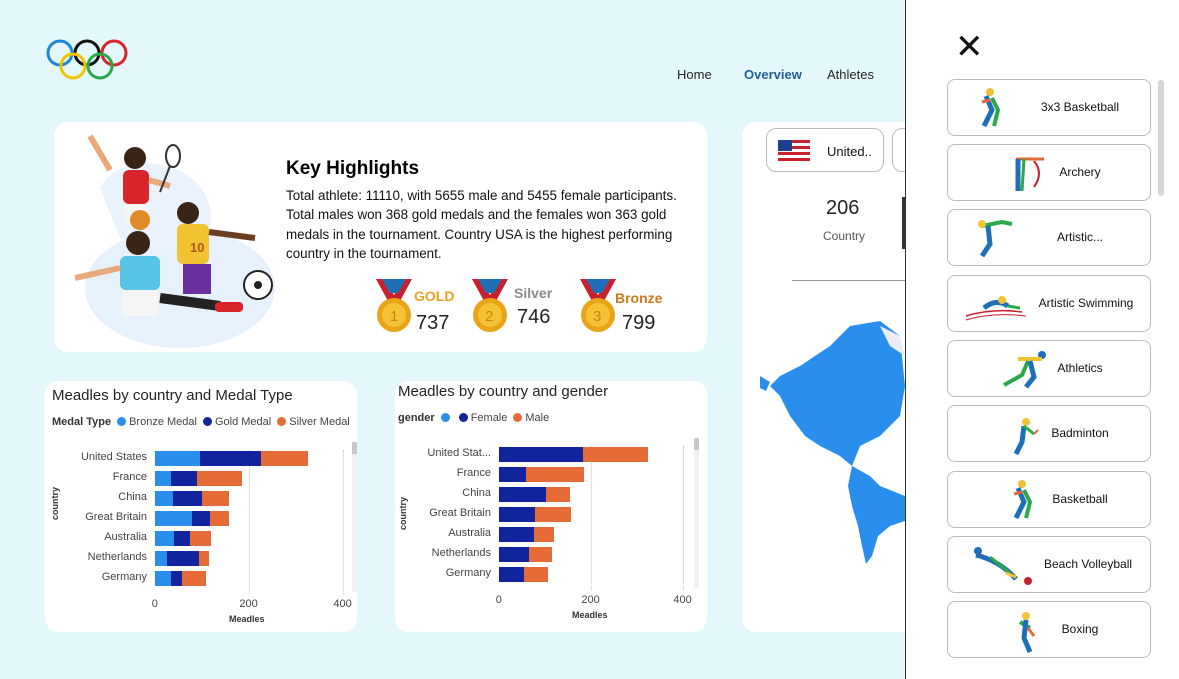 This screenshot has width=1179, height=679. What do you see at coordinates (696, 444) in the screenshot?
I see `chart2-scroll-thumb` at bounding box center [696, 444].